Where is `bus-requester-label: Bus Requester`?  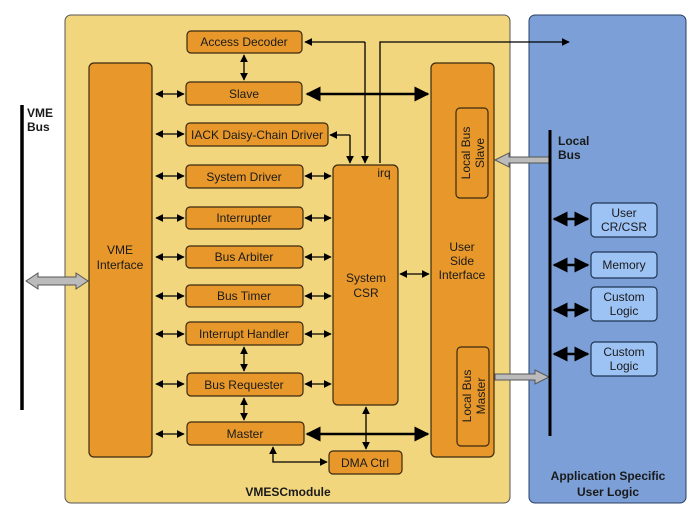
bus-requester-label: Bus Requester is located at coordinates (243, 385).